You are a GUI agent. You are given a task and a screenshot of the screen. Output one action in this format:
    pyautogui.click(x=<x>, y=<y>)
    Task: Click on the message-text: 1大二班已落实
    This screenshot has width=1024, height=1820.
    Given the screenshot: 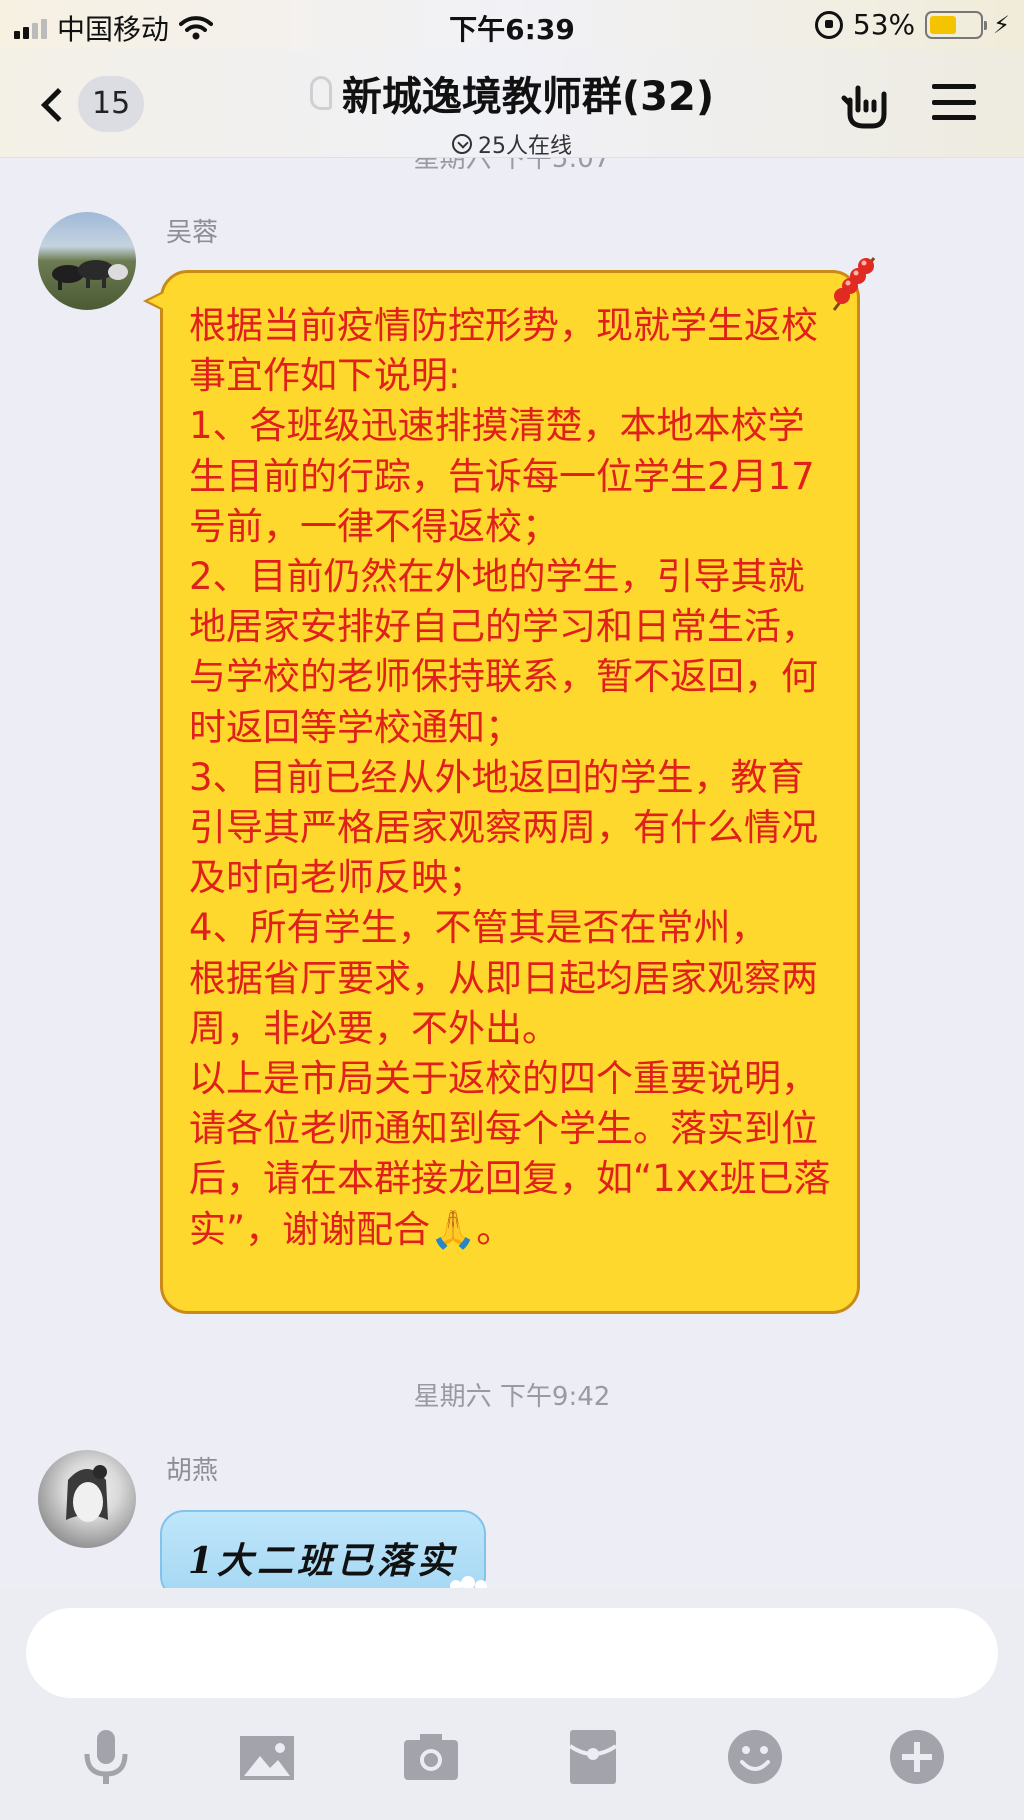 What is the action you would take?
    pyautogui.click(x=323, y=1561)
    